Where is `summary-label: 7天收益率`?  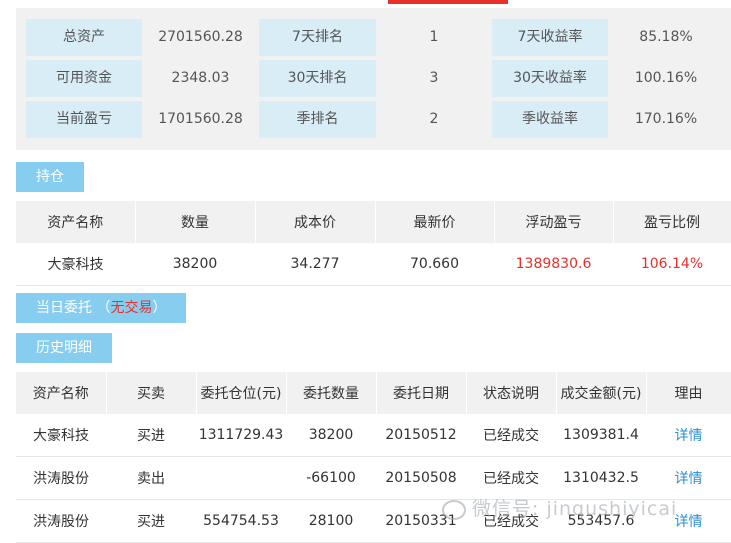
summary-label: 7天收益率 is located at coordinates (550, 37).